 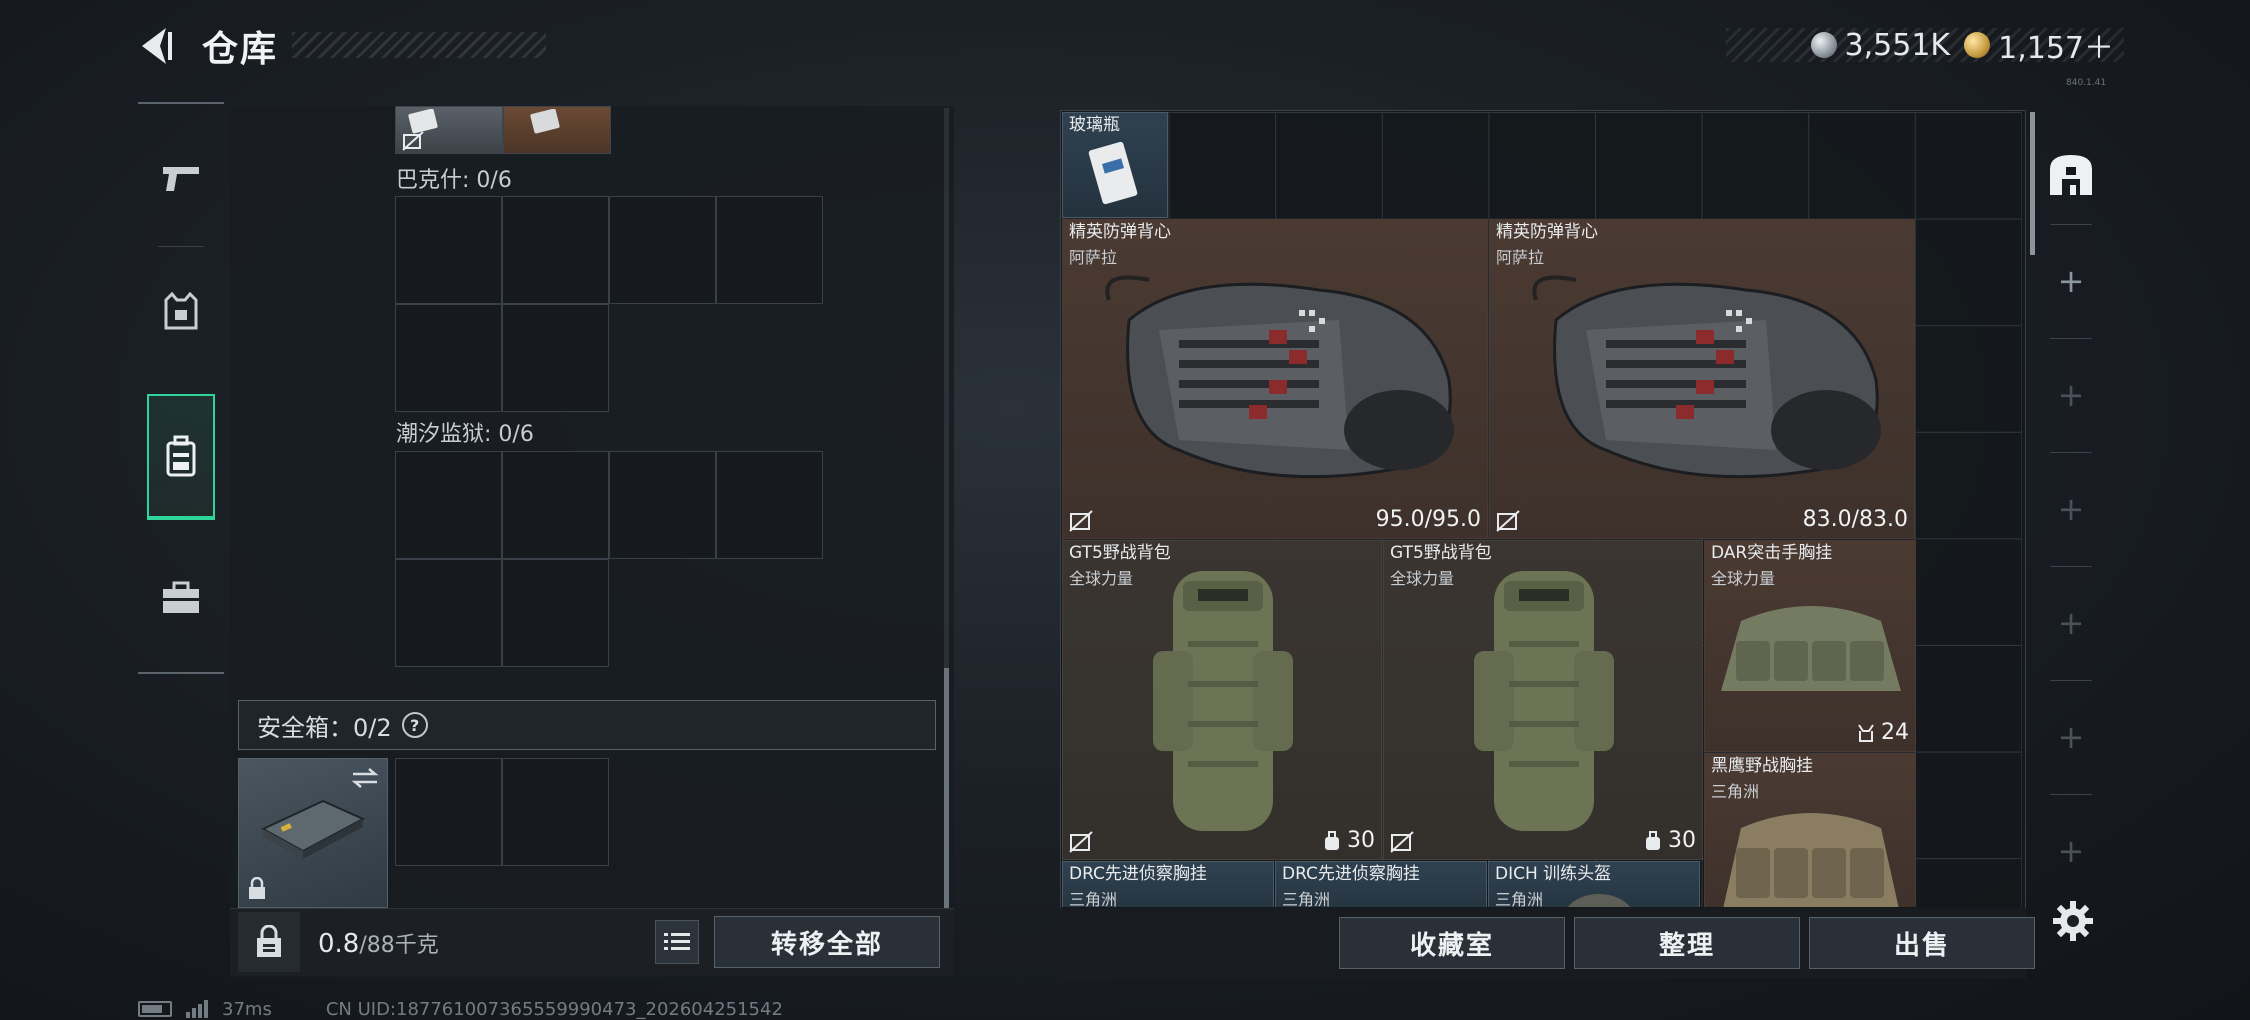 I want to click on currency-bar: 3,551K 1,157＋, so click(x=1925, y=46).